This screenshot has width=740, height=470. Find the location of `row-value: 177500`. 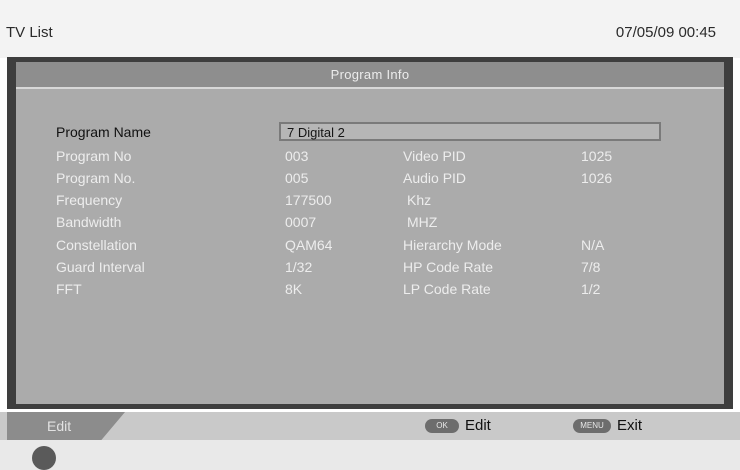

row-value: 177500 is located at coordinates (308, 200).